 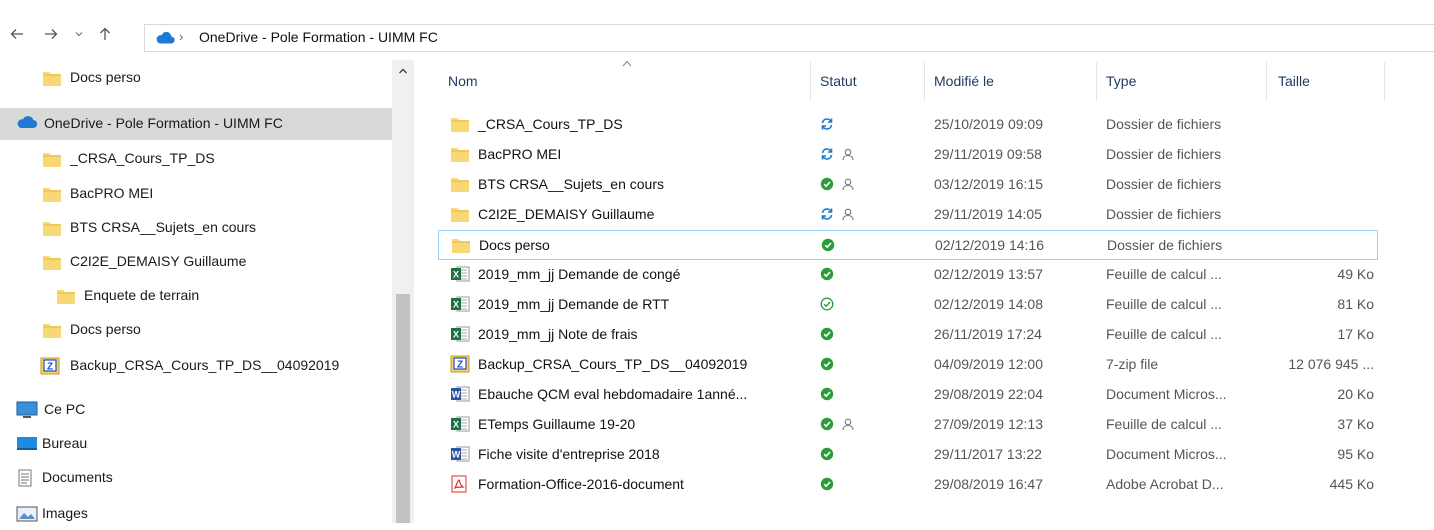 What do you see at coordinates (196, 478) in the screenshot?
I see `sidebar-item: Documents` at bounding box center [196, 478].